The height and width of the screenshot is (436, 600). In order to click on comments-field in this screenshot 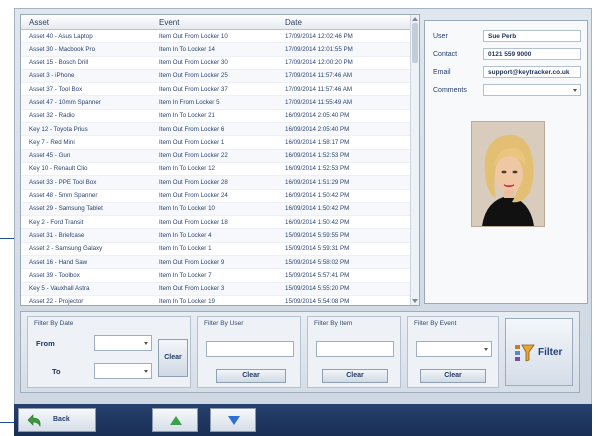, I will do `click(532, 90)`.